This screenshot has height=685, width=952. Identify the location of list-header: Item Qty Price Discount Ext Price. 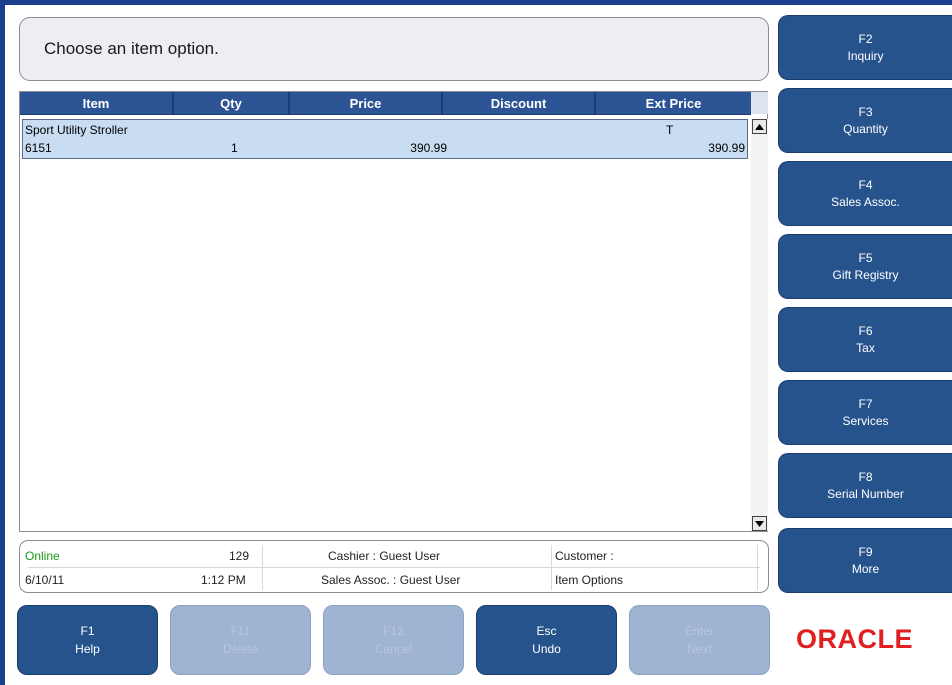
(385, 103).